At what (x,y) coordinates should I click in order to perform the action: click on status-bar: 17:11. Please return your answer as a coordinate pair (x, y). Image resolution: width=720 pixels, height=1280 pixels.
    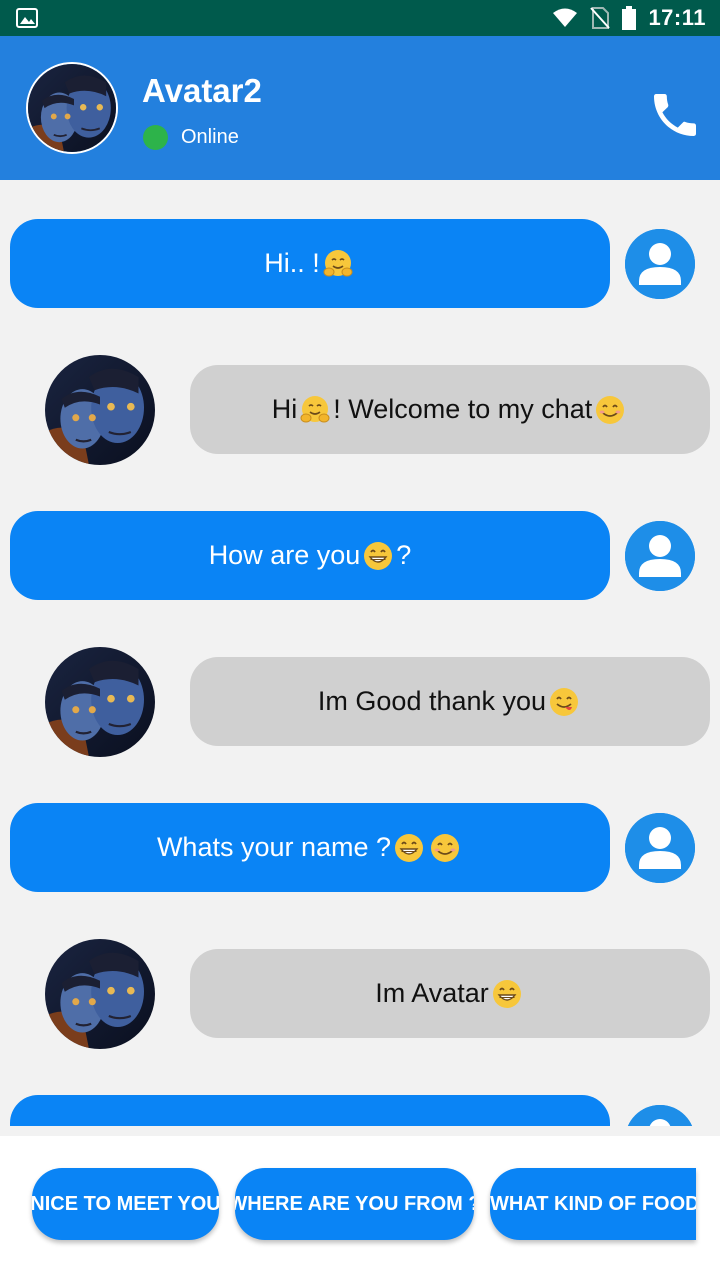
    Looking at the image, I should click on (360, 18).